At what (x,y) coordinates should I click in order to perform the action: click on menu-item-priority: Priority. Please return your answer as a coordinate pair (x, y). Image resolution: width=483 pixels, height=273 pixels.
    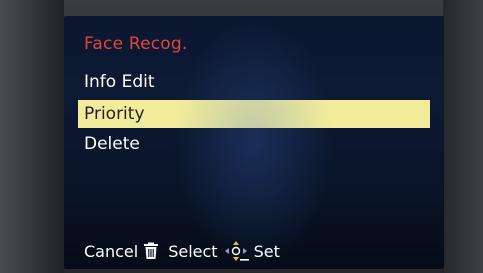
    Looking at the image, I should click on (254, 114).